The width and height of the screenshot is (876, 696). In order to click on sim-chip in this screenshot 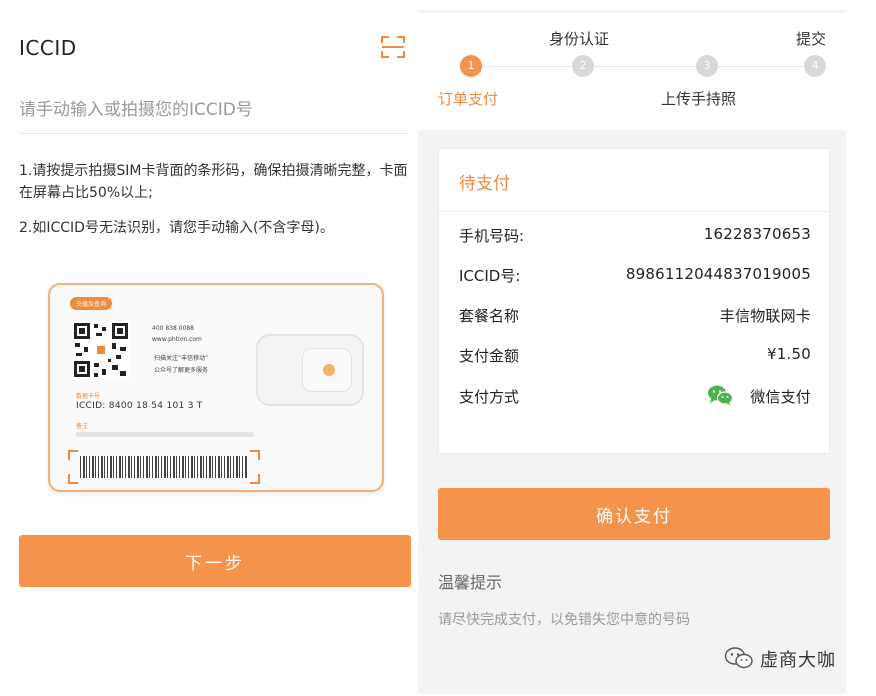, I will do `click(310, 370)`.